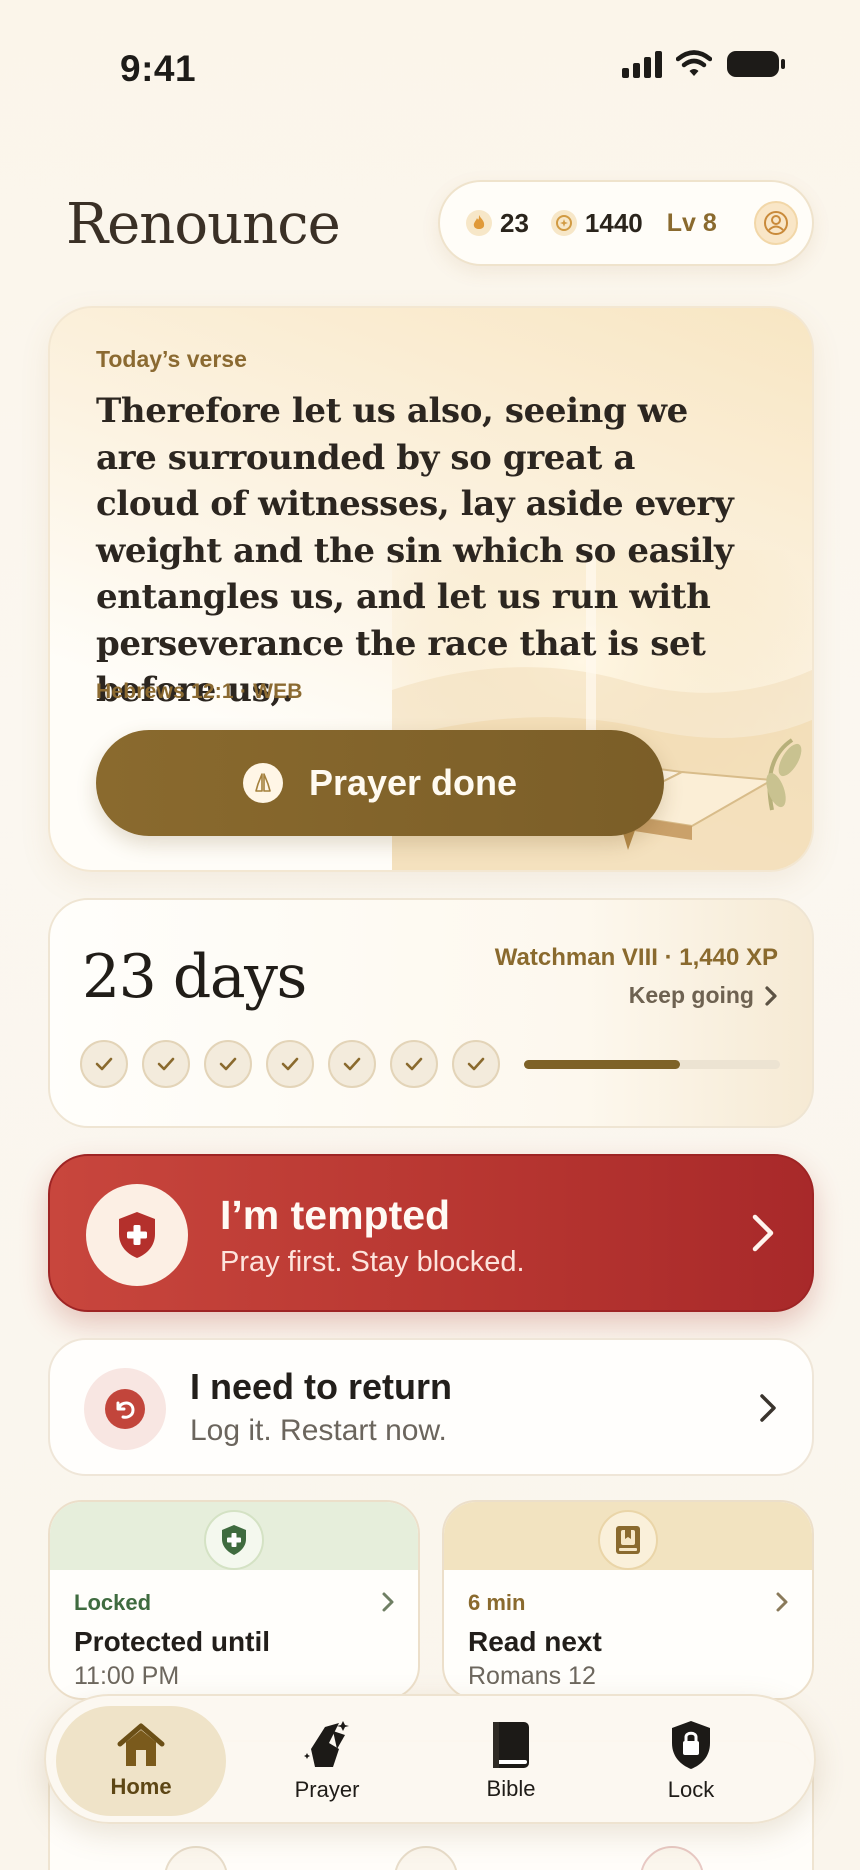  I want to click on profile-avatar-icon, so click(776, 223).